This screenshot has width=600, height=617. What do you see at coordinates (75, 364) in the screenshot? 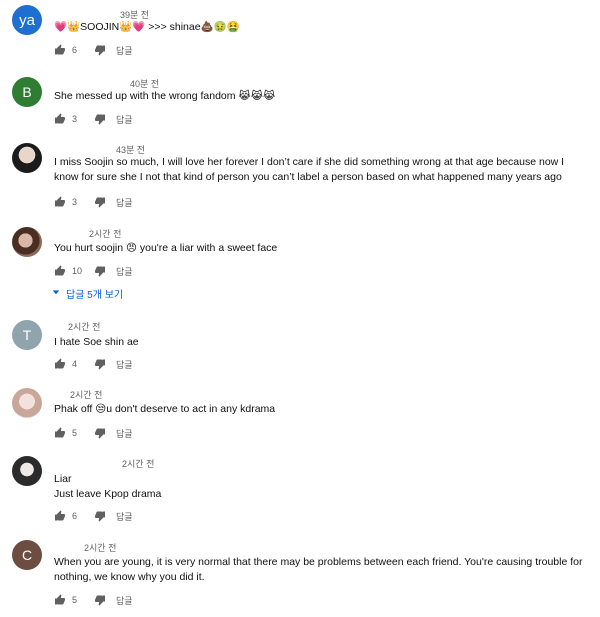
I see `like-count: 4` at bounding box center [75, 364].